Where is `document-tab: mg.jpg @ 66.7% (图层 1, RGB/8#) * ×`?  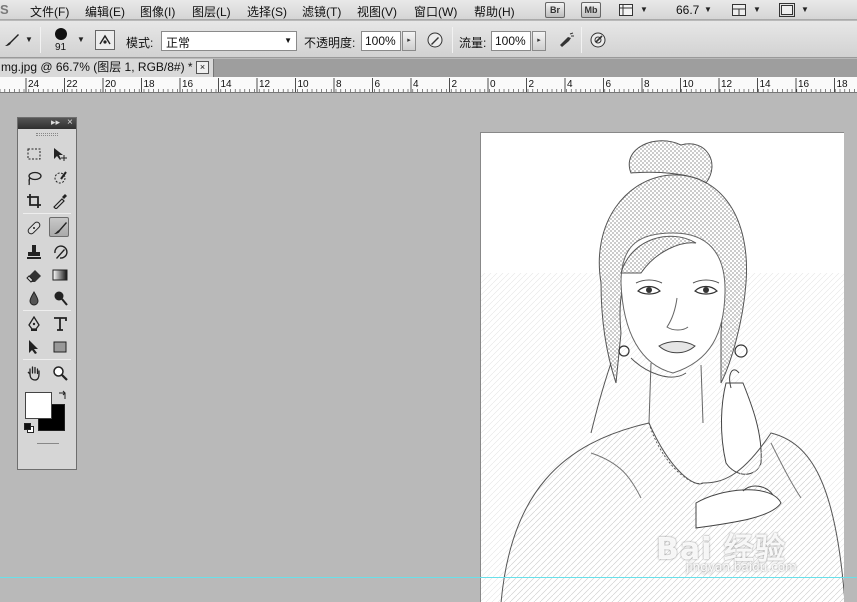
document-tab: mg.jpg @ 66.7% (图层 1, RGB/8#) * × is located at coordinates (107, 68).